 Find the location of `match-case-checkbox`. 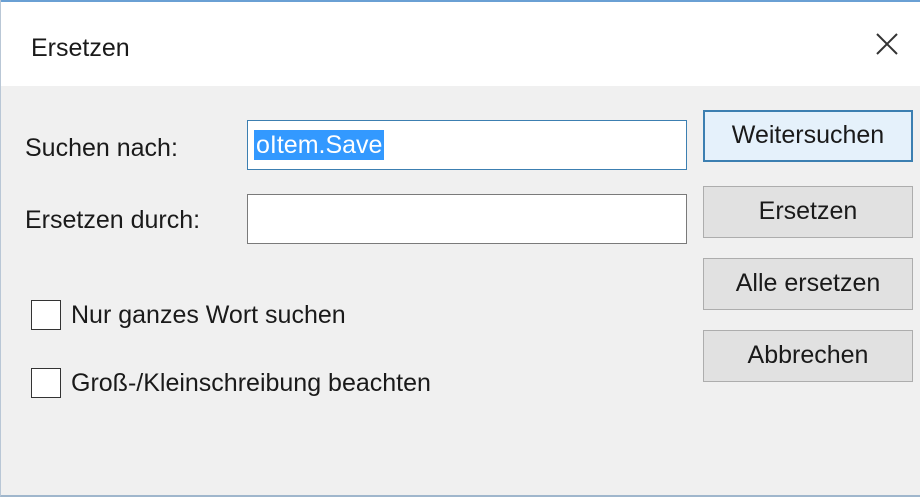

match-case-checkbox is located at coordinates (46, 383).